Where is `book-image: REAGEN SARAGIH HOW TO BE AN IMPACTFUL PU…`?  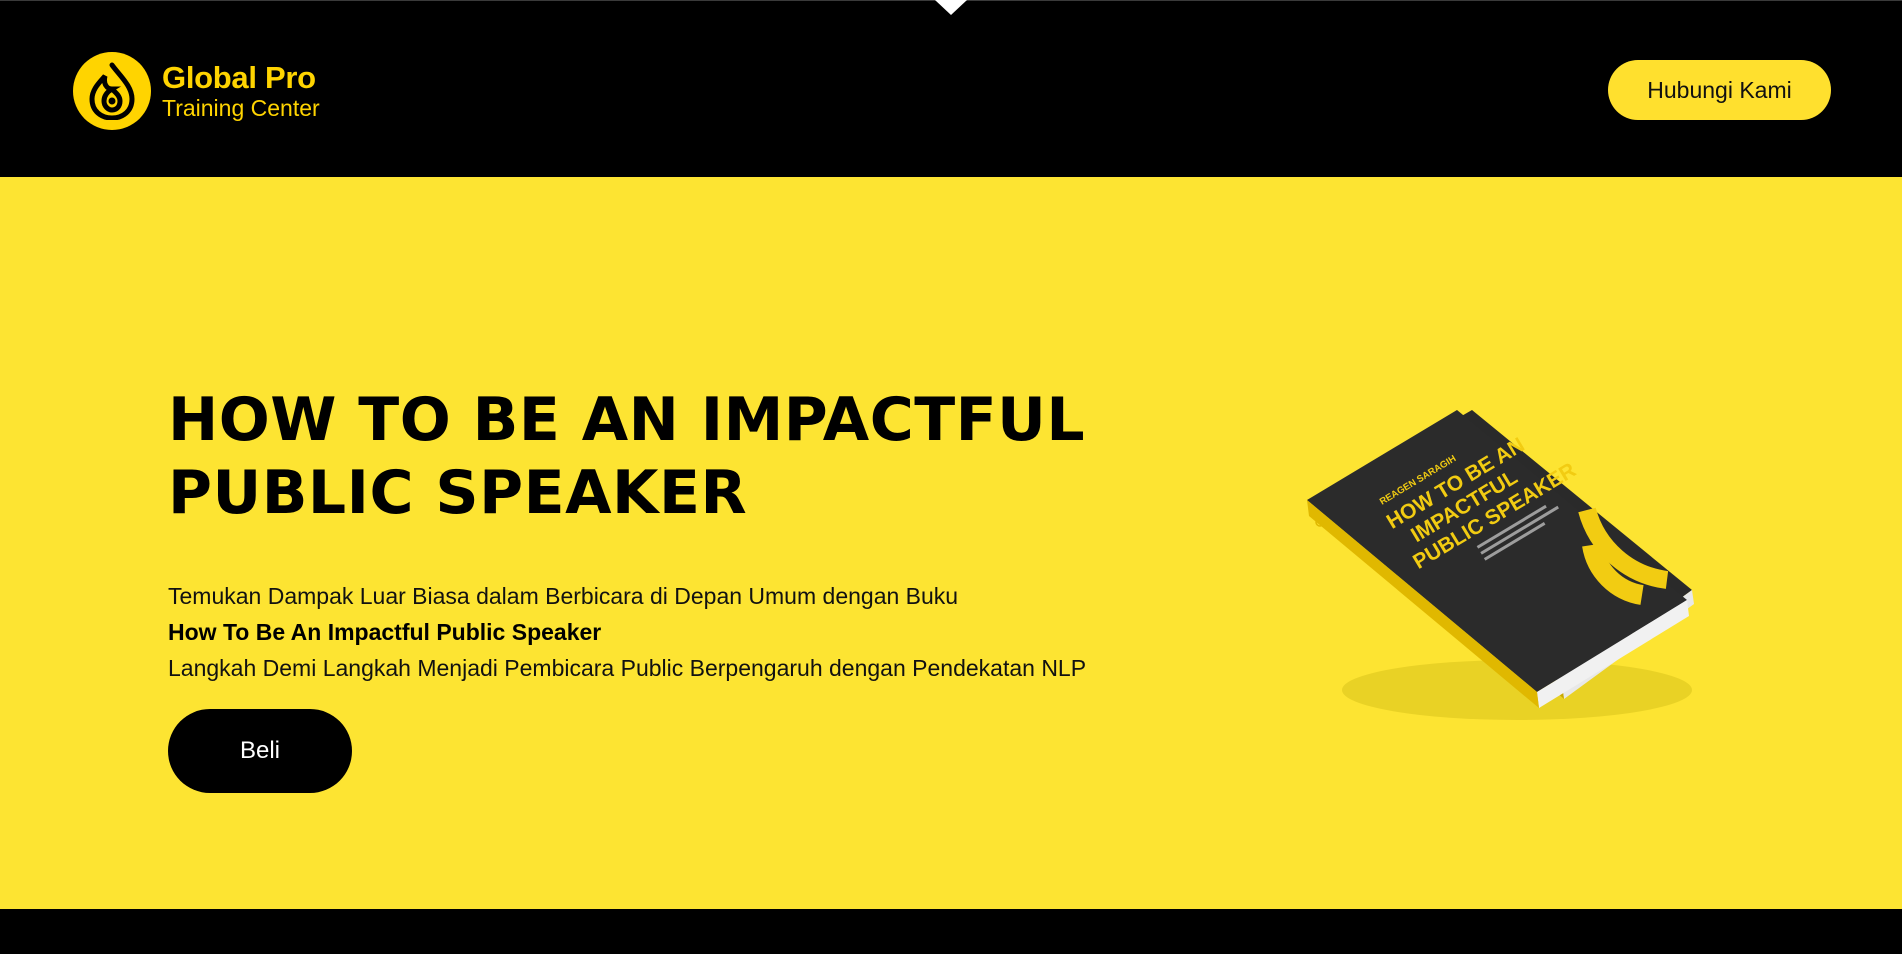 book-image: REAGEN SARAGIH HOW TO BE AN IMPACTFUL PU… is located at coordinates (1500, 565).